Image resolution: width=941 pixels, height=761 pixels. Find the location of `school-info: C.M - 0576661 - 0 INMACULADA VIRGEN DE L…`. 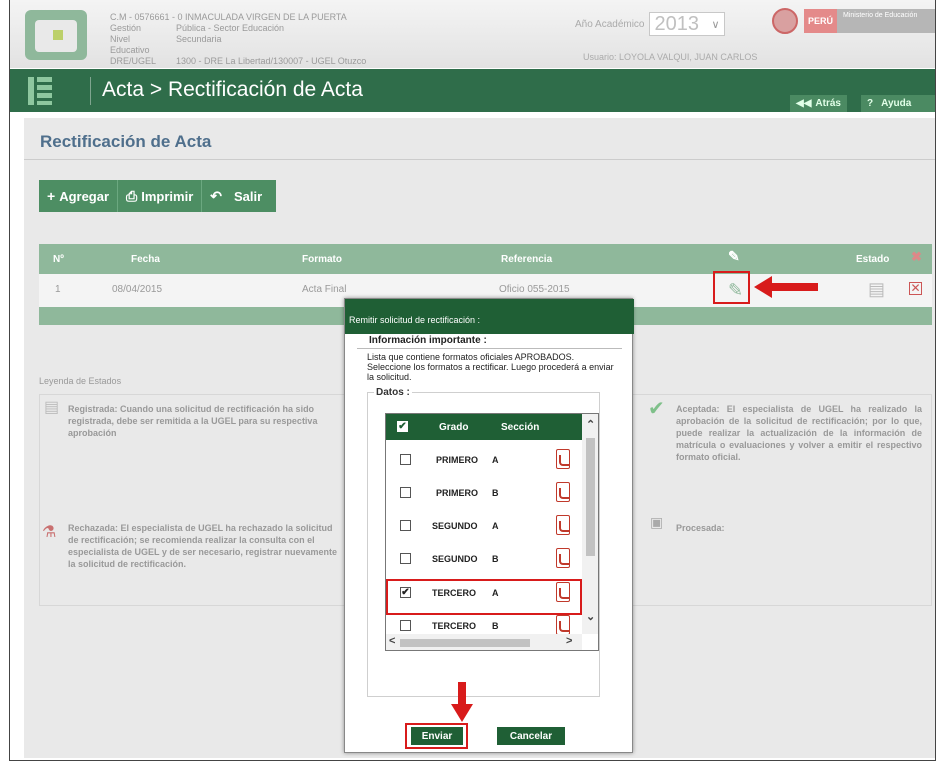

school-info: C.M - 0576661 - 0 INMACULADA VIRGEN DE L… is located at coordinates (238, 39).